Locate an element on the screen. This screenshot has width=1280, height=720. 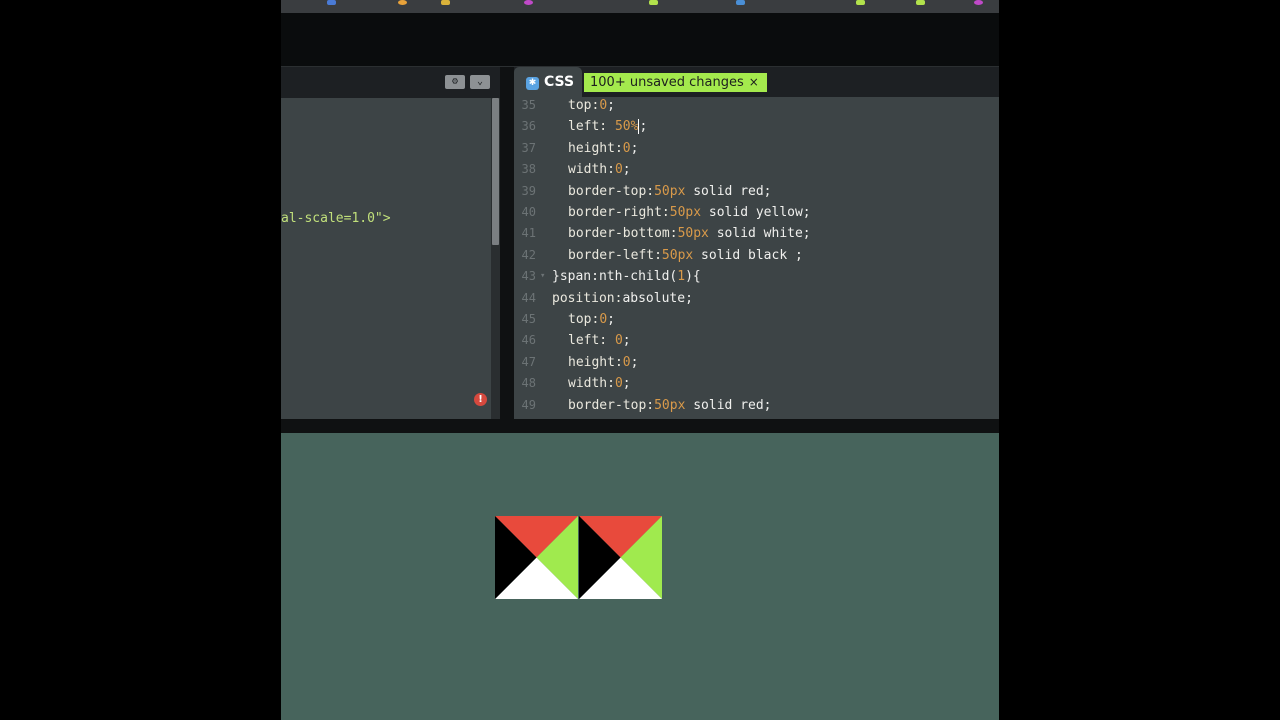
gear-icon: ⚙ is located at coordinates (455, 82).